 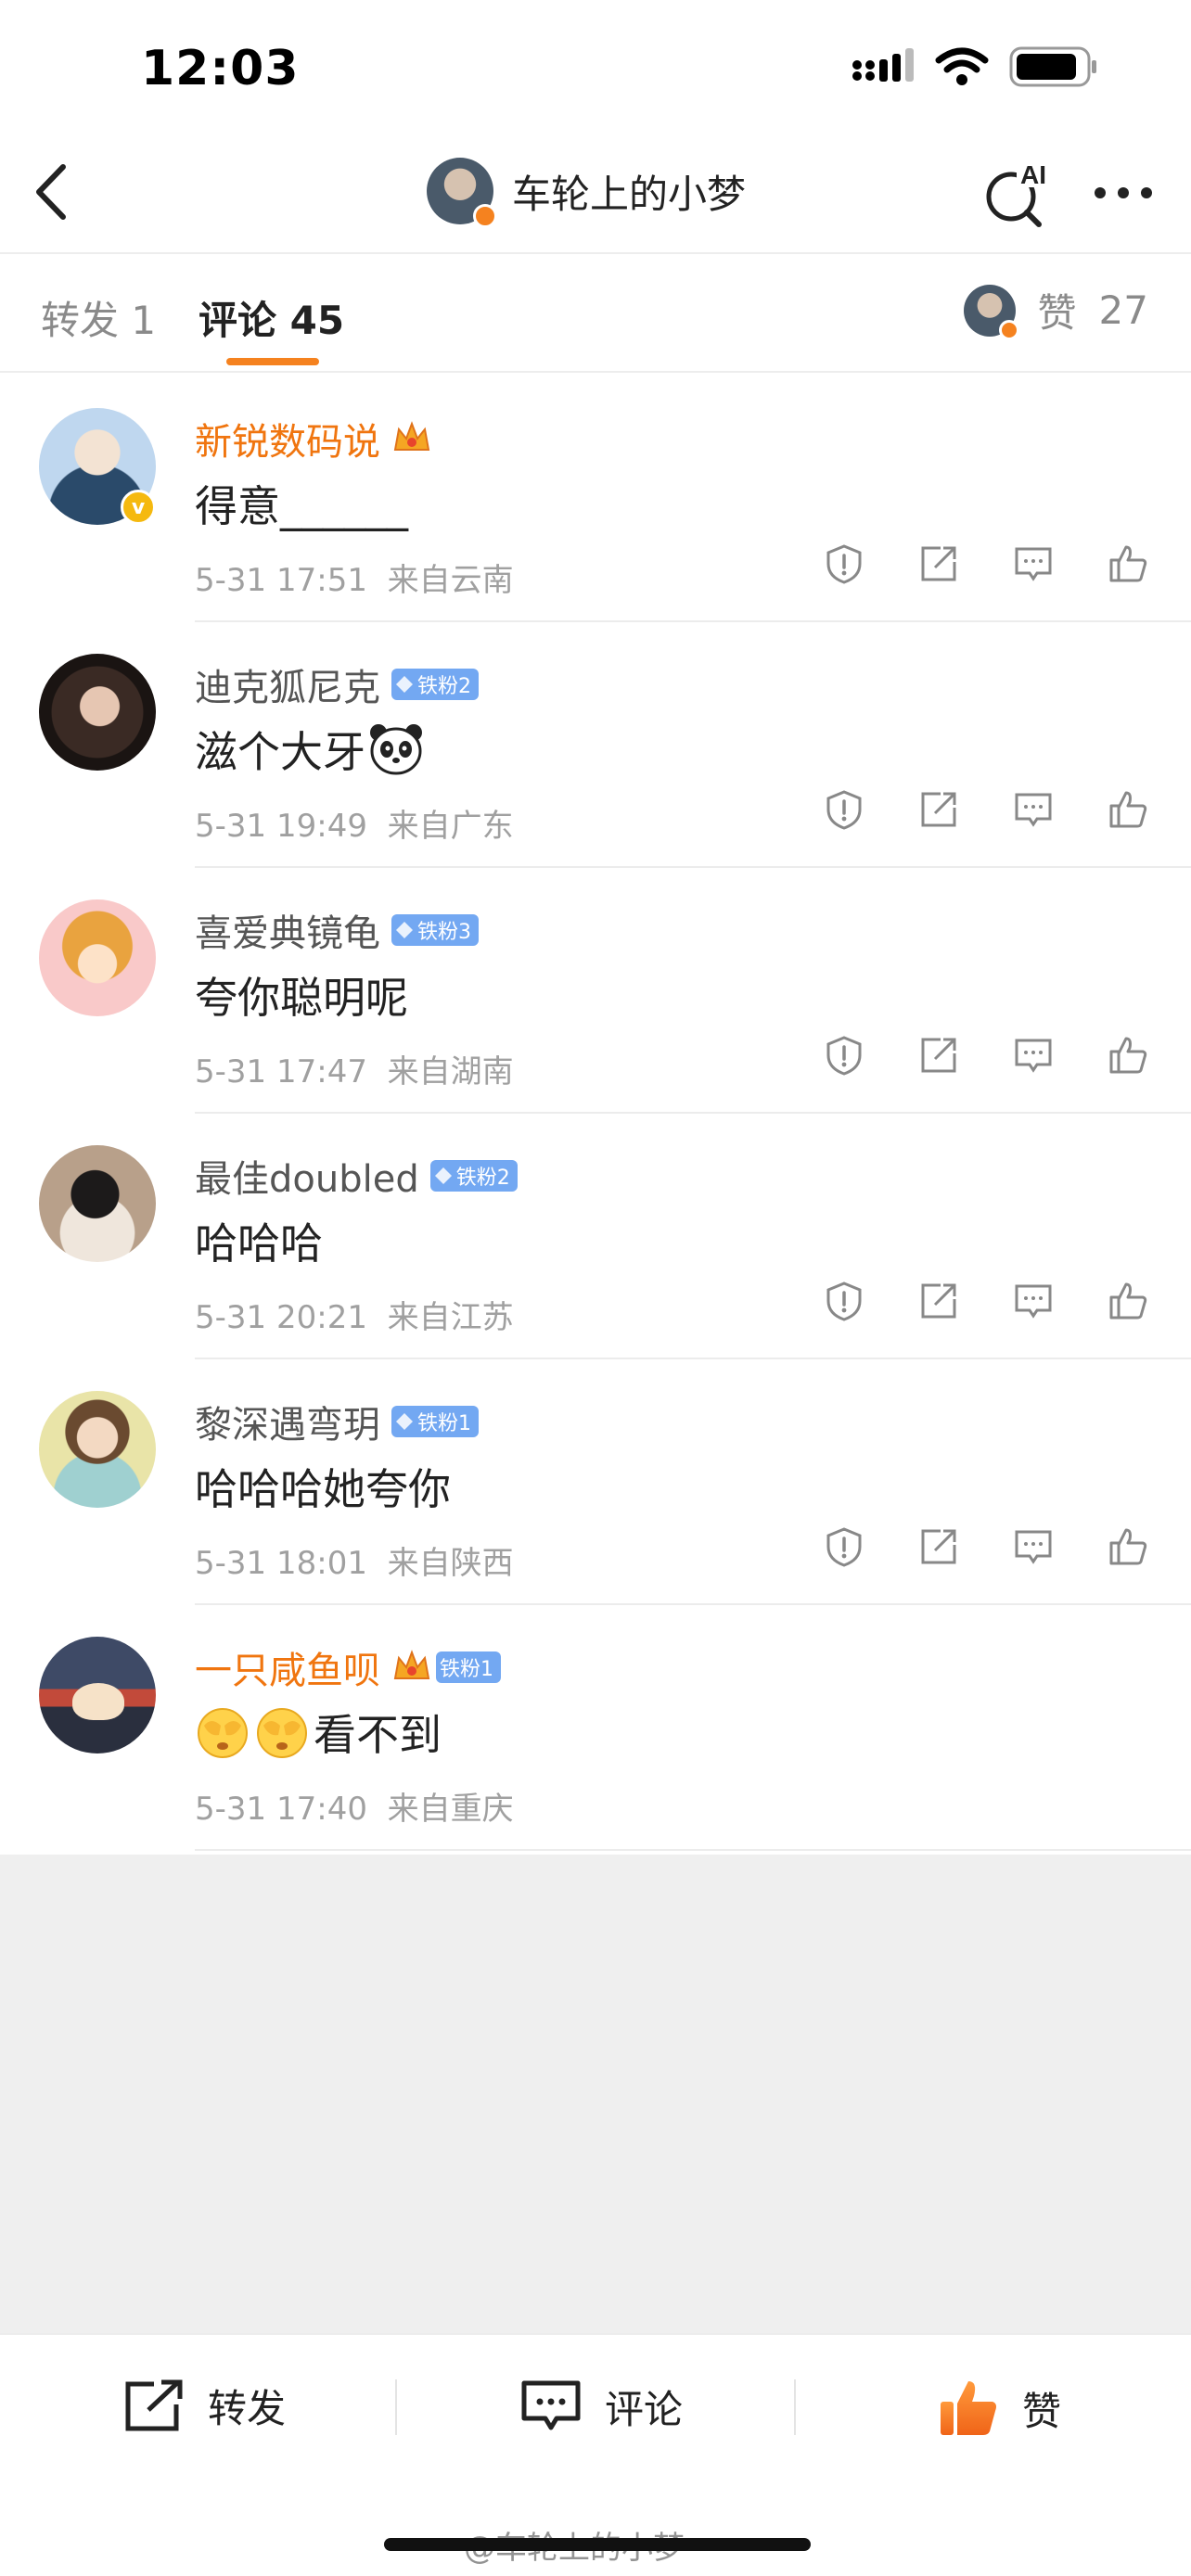 I want to click on comment-item: 黎深遇弯玥 铁粉1 哈哈哈她夸你 5-31 18:01 来自陕西, so click(x=595, y=1482).